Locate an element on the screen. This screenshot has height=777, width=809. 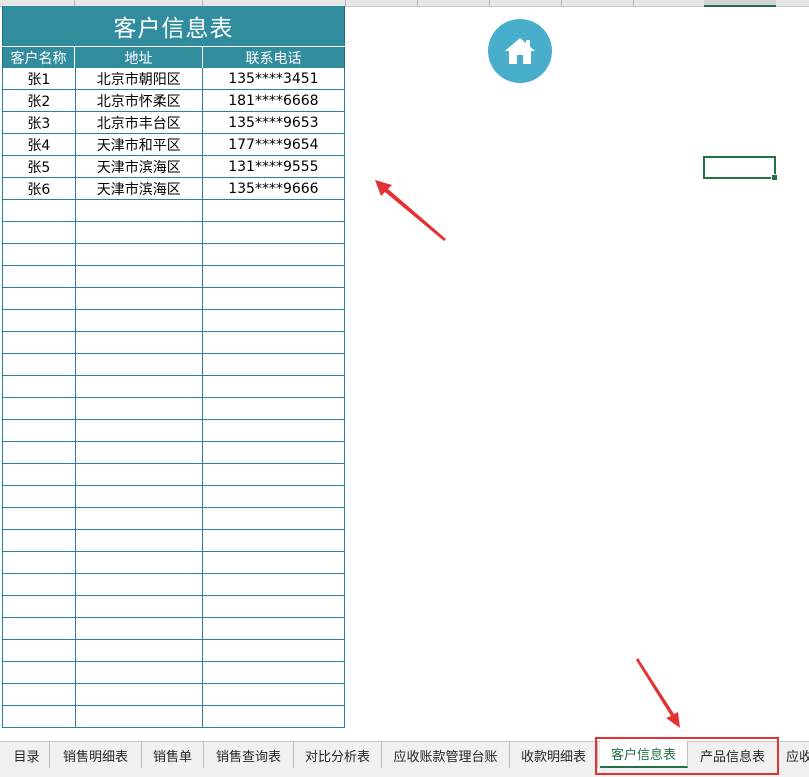
sheet-tab-receipt-detail: 收款明细表 is located at coordinates (554, 755).